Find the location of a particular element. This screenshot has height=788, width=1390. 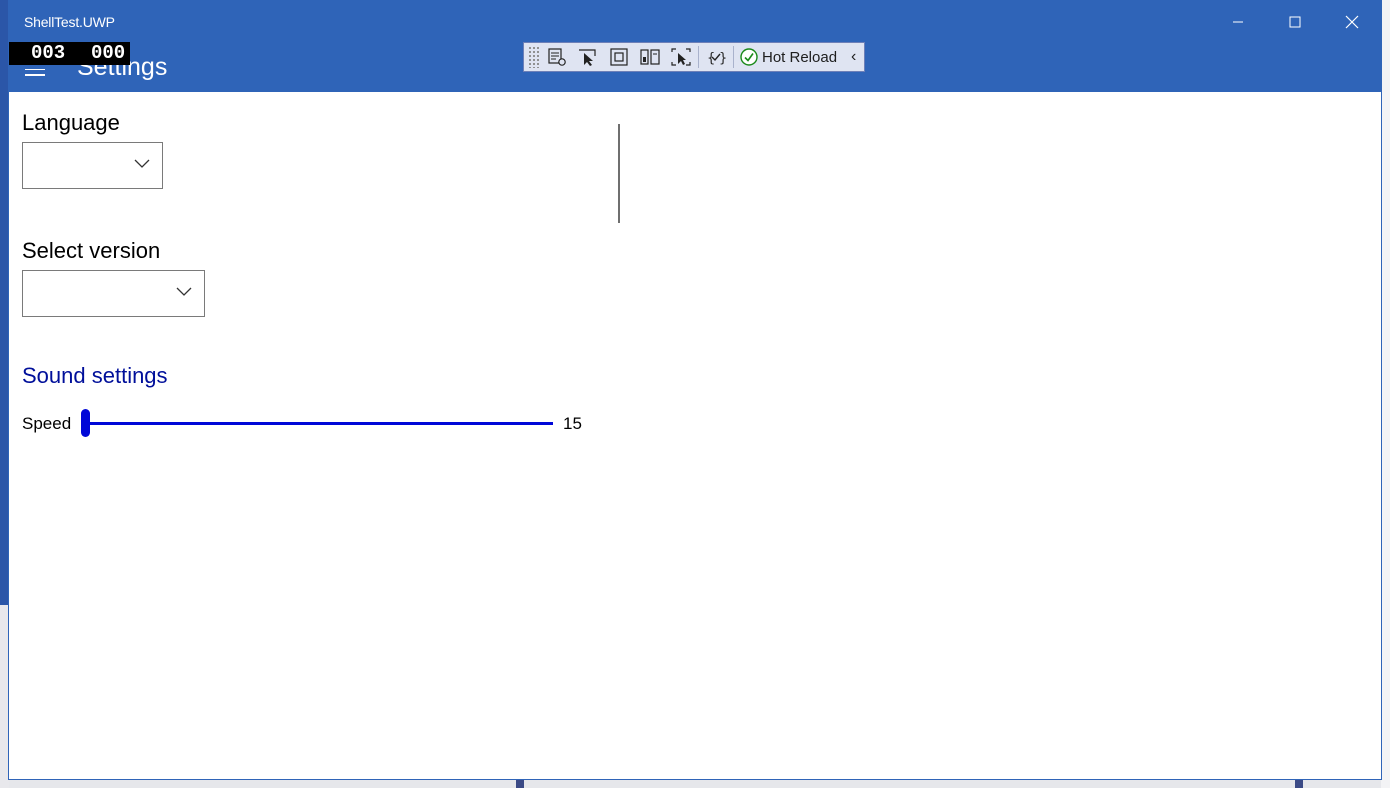

version-combobox is located at coordinates (113, 293).